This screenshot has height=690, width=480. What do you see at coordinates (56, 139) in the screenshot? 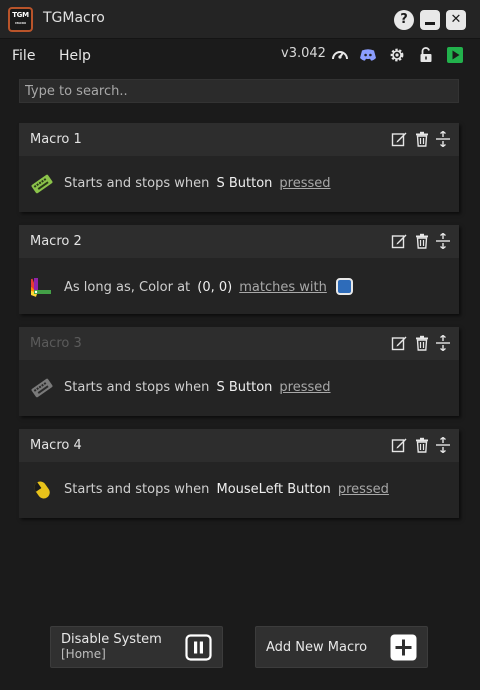
I see `macro-title: Macro 1` at bounding box center [56, 139].